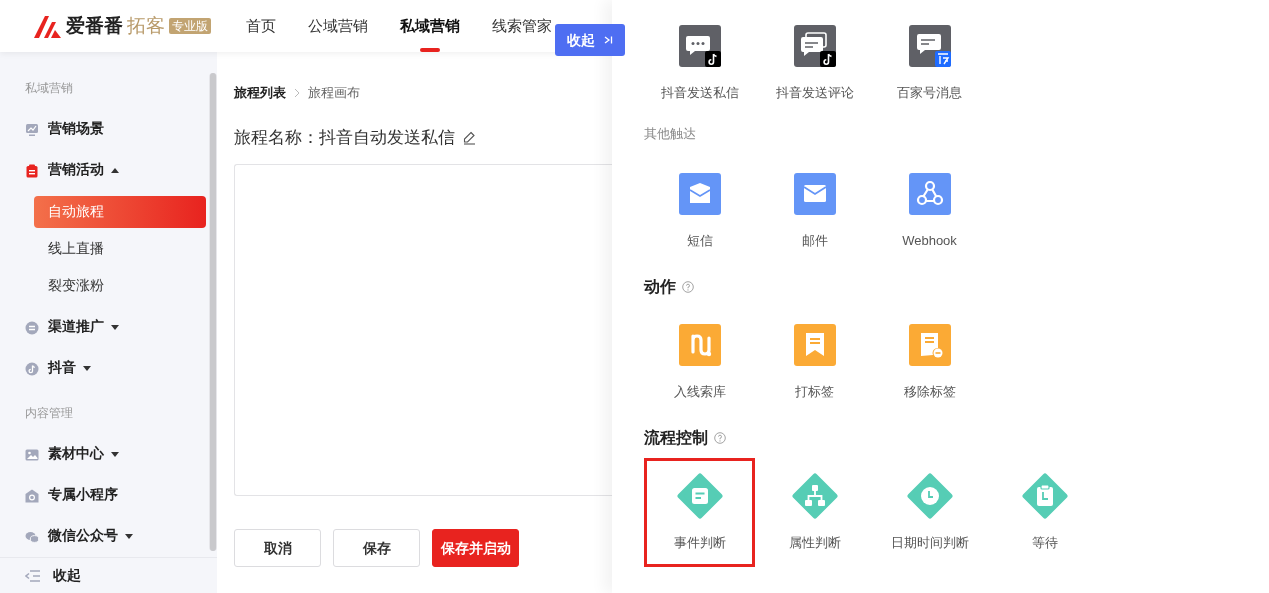  What do you see at coordinates (608, 40) in the screenshot?
I see `collapse-icon` at bounding box center [608, 40].